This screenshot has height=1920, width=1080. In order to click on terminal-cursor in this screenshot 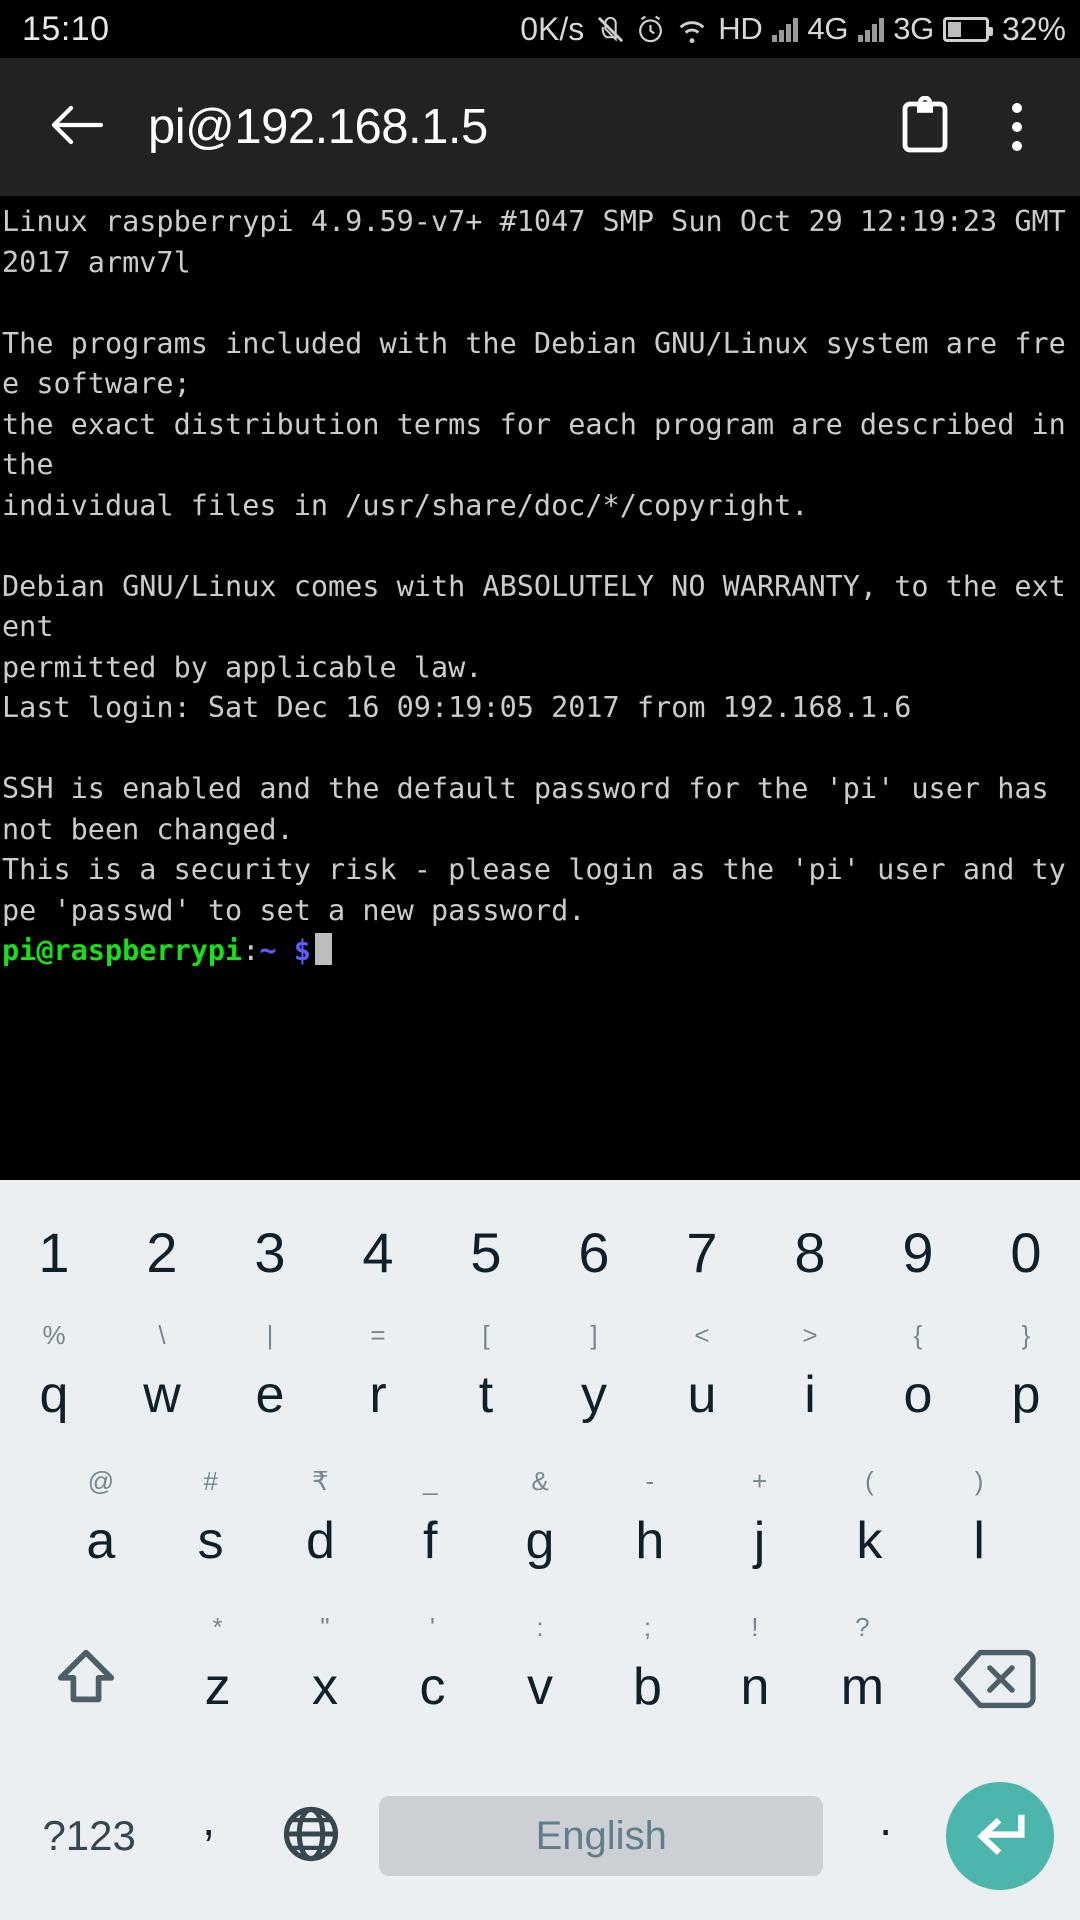, I will do `click(323, 949)`.